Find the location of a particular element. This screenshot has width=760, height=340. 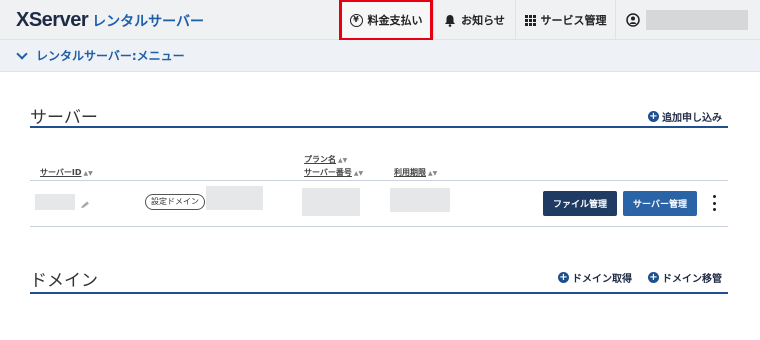

nav-payment: ¥ 料金支払い is located at coordinates (386, 20).